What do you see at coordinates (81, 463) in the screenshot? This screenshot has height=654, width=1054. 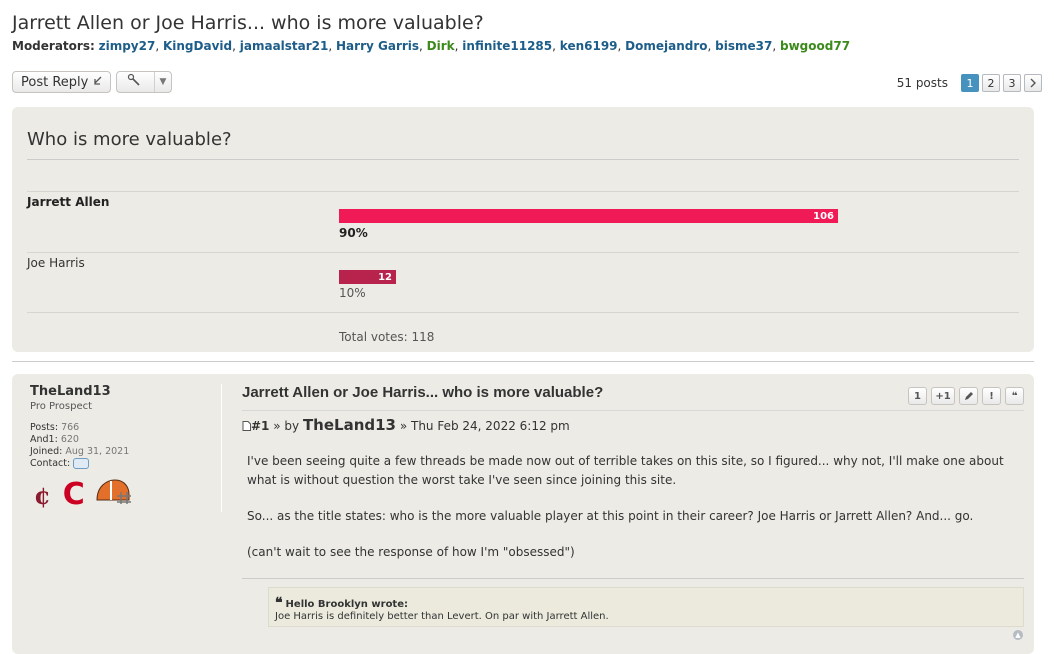 I see `contact-icon` at bounding box center [81, 463].